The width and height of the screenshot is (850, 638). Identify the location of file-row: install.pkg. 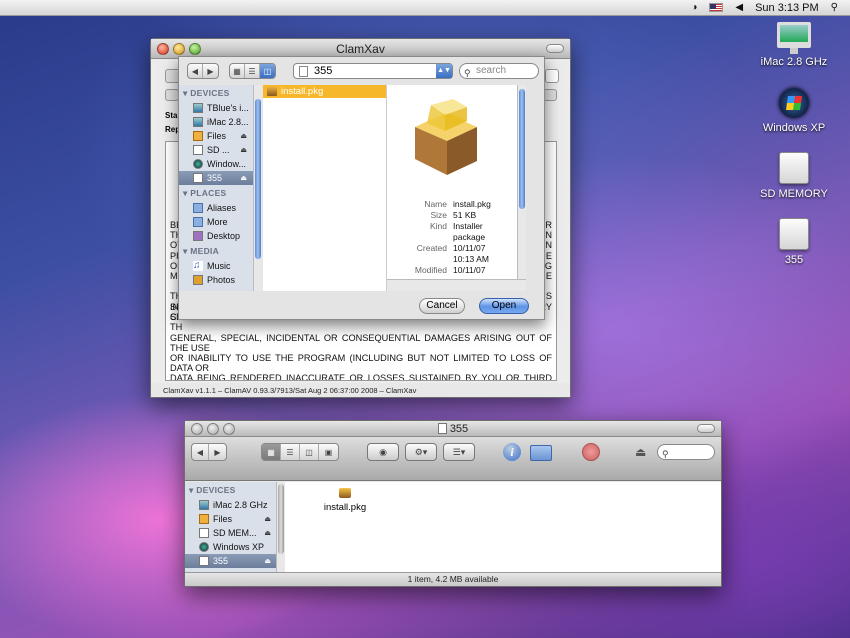
(324, 91).